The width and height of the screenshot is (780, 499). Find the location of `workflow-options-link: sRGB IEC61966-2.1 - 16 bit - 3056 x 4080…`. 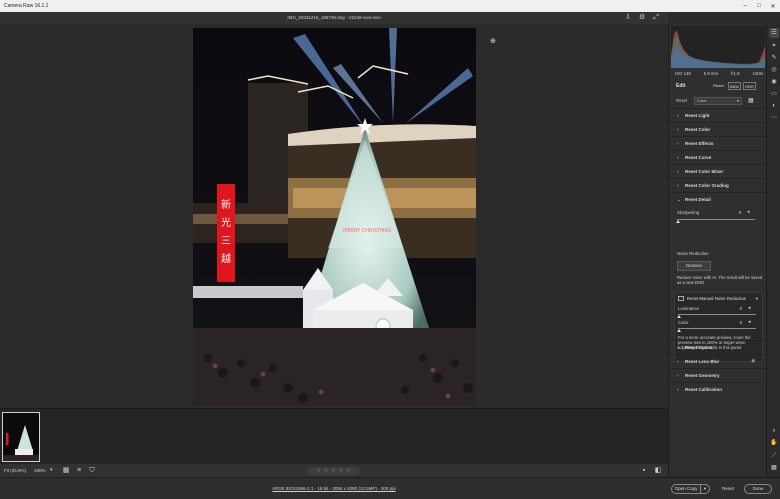

workflow-options-link: sRGB IEC61966-2.1 - 16 bit - 3056 x 4080… is located at coordinates (334, 488).